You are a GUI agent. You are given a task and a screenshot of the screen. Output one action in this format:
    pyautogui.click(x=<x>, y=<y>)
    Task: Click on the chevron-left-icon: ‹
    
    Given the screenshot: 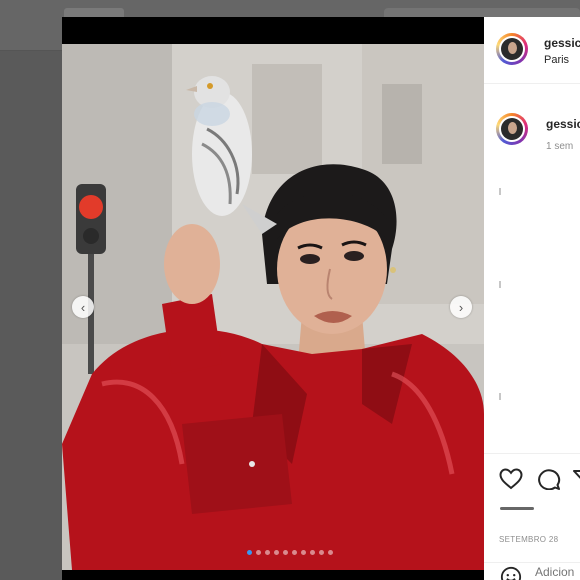 What is the action you would take?
    pyautogui.click(x=83, y=307)
    